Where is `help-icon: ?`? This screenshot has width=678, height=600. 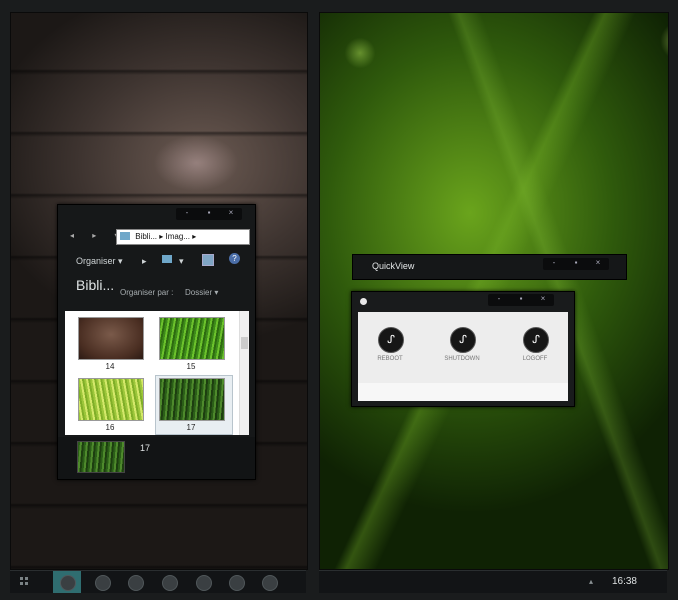 help-icon: ? is located at coordinates (234, 258).